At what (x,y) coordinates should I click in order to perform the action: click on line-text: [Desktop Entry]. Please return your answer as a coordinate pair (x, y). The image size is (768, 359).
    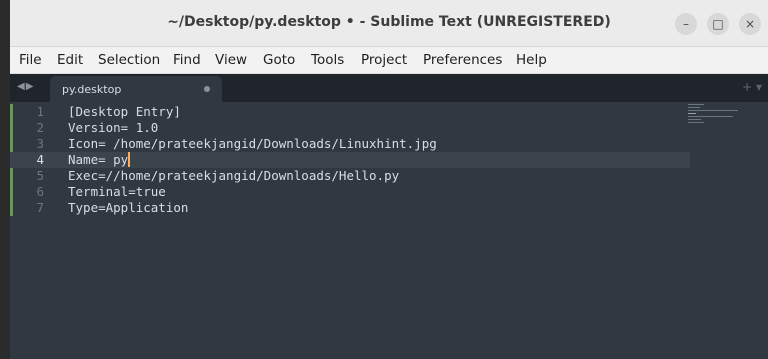
    Looking at the image, I should click on (124, 111).